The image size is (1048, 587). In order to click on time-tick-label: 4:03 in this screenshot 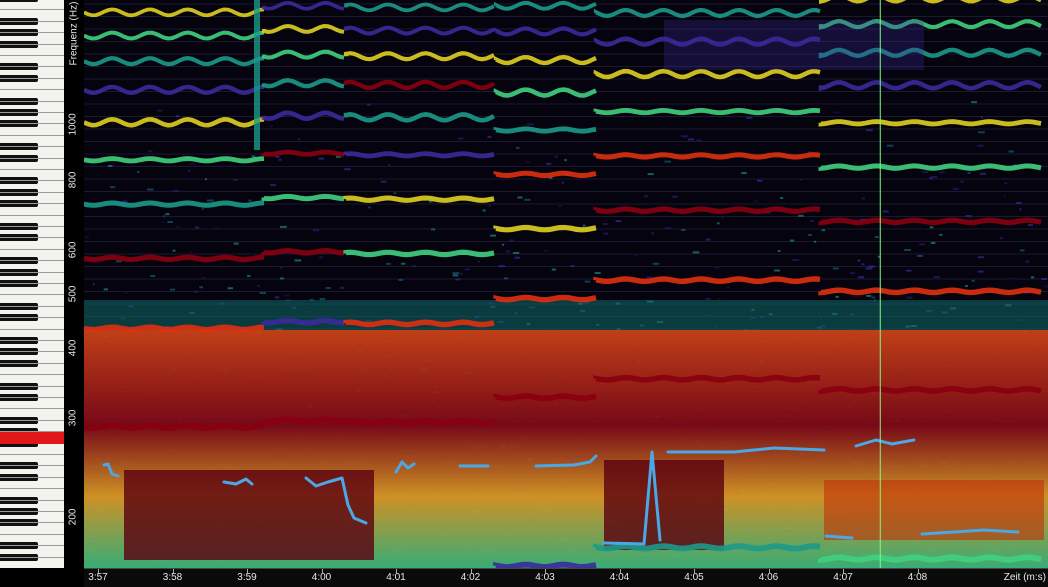, I will do `click(545, 577)`.